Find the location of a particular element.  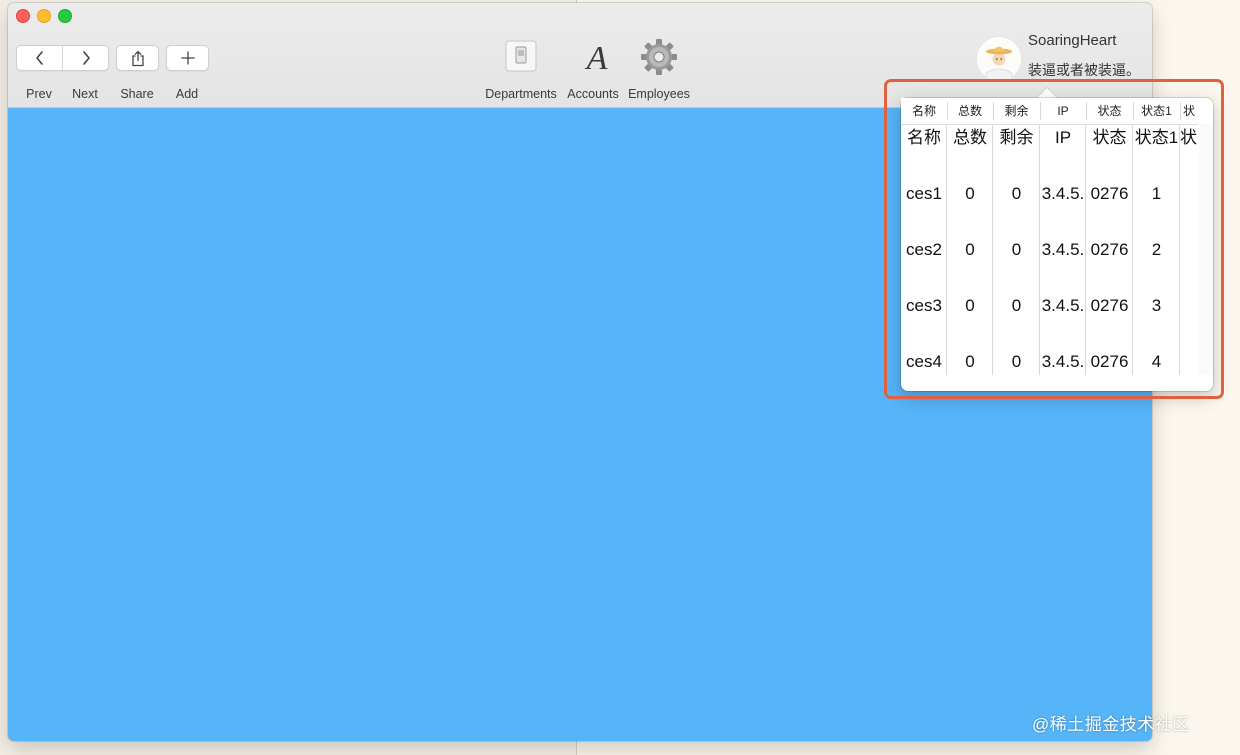

avatar is located at coordinates (999, 59).